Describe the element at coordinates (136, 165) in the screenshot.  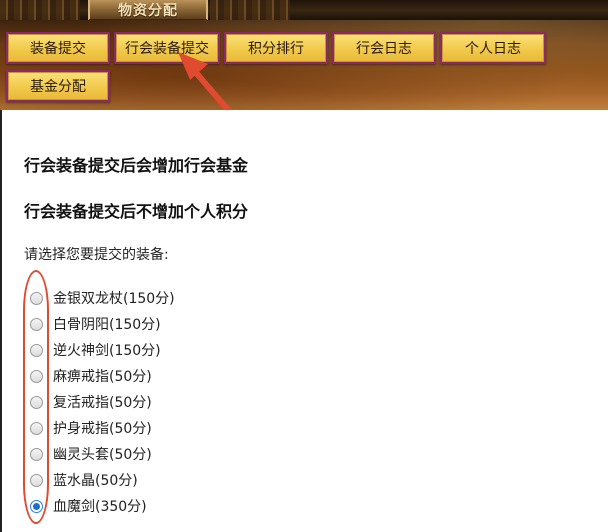
I see `info-line-fund: 行会装备提交后会增加行会基金` at that location.